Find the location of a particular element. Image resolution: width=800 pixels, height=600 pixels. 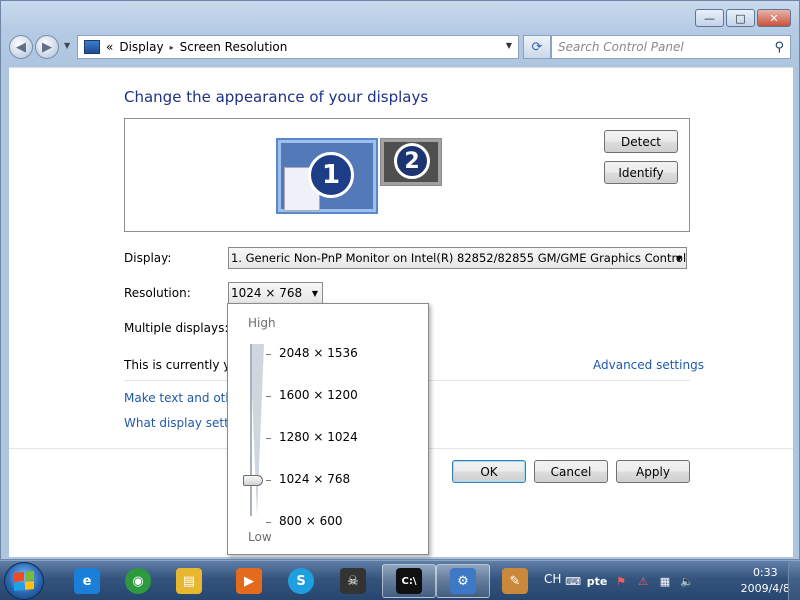

address-dropdown-icon: ▼ is located at coordinates (509, 45).